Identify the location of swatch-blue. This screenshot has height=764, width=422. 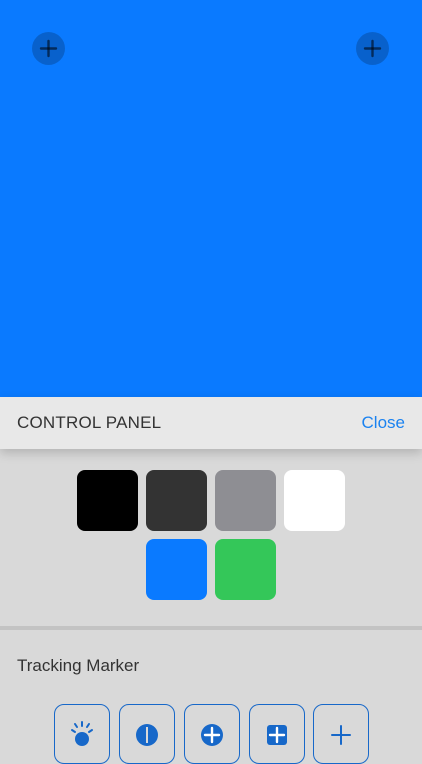
(176, 569).